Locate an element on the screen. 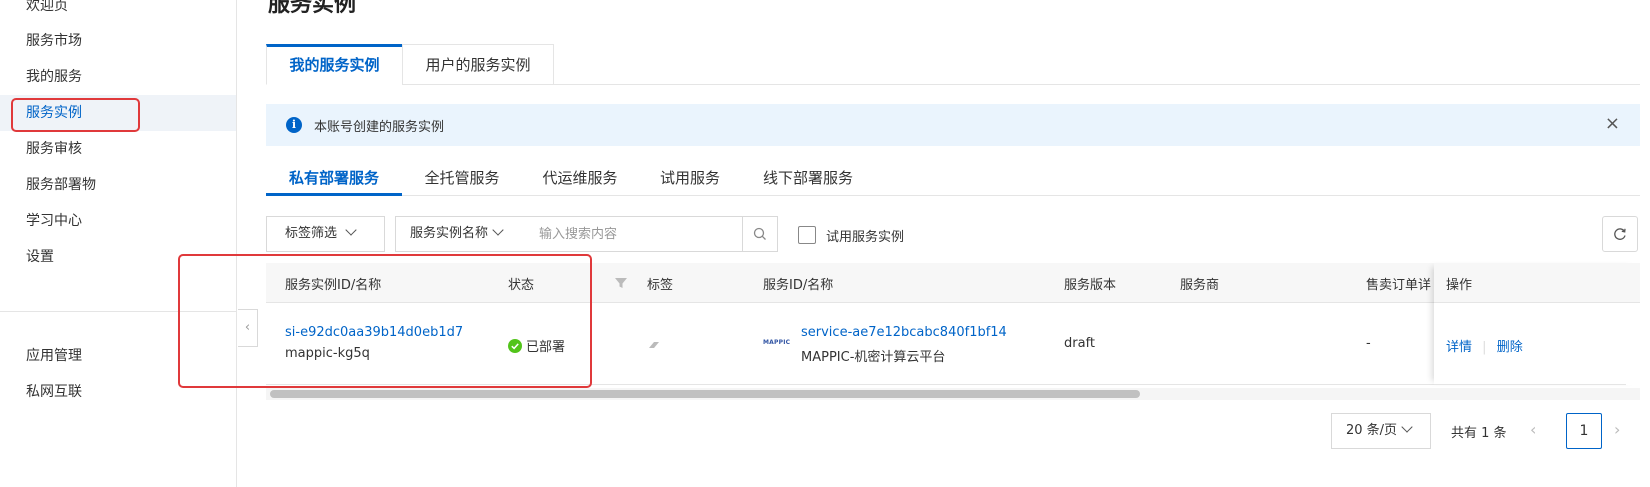 The width and height of the screenshot is (1650, 487). scrollbar-thumb is located at coordinates (705, 394).